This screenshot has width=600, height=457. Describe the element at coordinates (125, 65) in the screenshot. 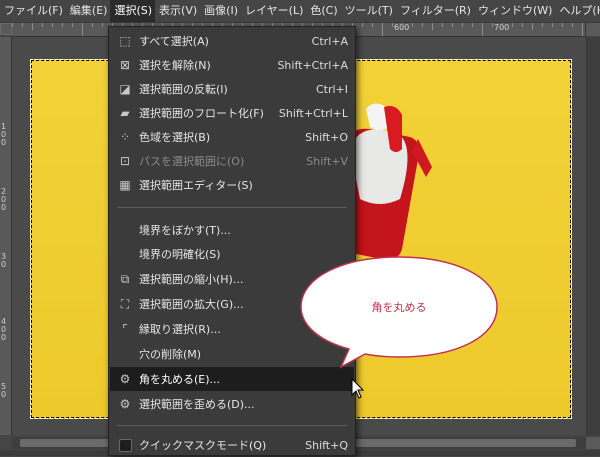

I see `select-none-icon: ⊠` at that location.